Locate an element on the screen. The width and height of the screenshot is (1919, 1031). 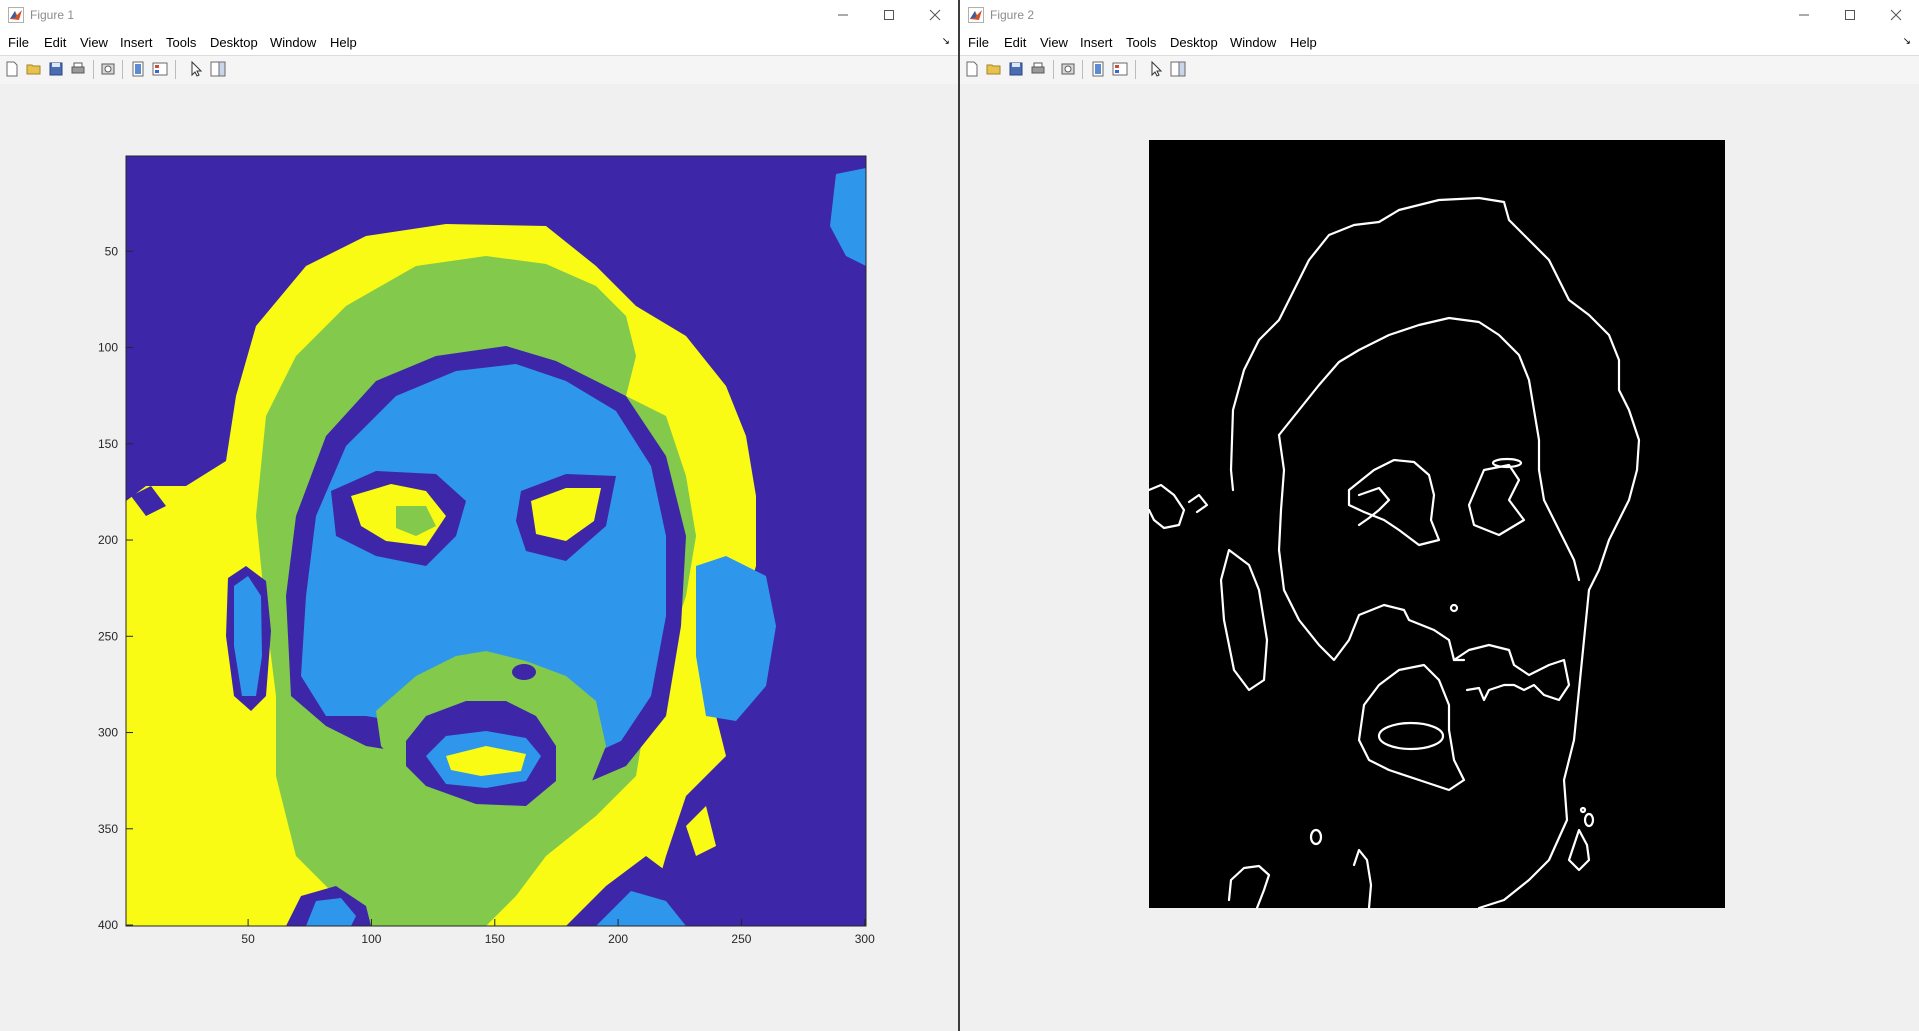
window-title: Figure 1 is located at coordinates (52, 15).